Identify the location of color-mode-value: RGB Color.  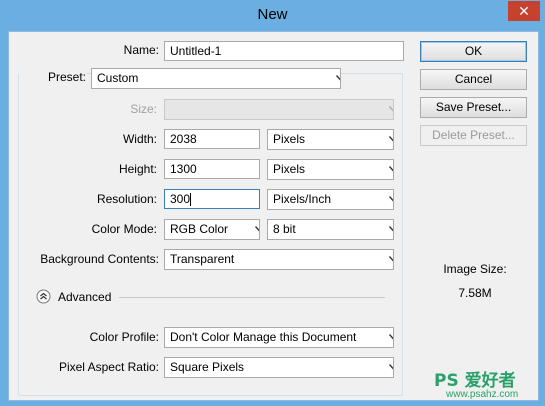
(199, 229).